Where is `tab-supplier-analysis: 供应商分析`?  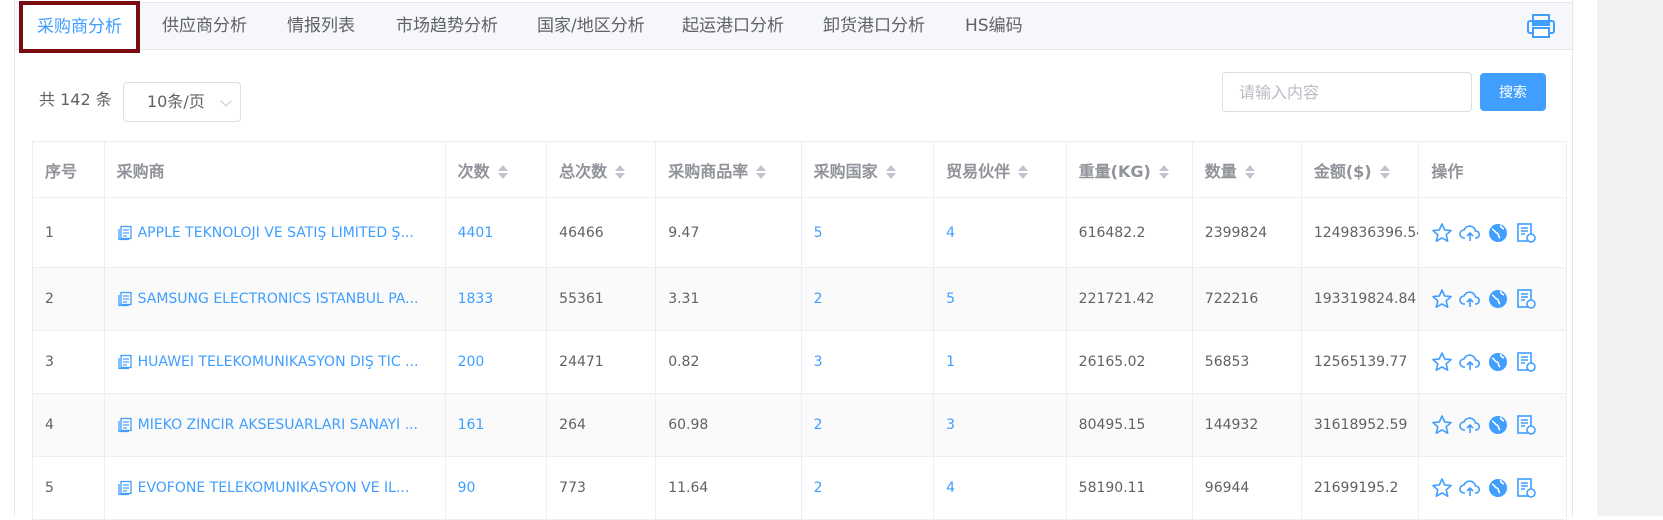 tab-supplier-analysis: 供应商分析 is located at coordinates (204, 26).